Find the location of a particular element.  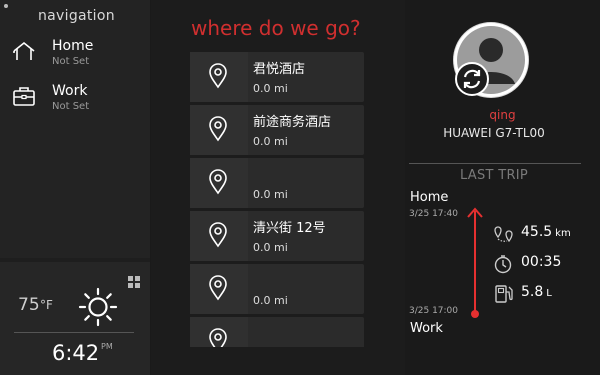

device-name: HUAWEI G7-TL00 is located at coordinates (494, 133).